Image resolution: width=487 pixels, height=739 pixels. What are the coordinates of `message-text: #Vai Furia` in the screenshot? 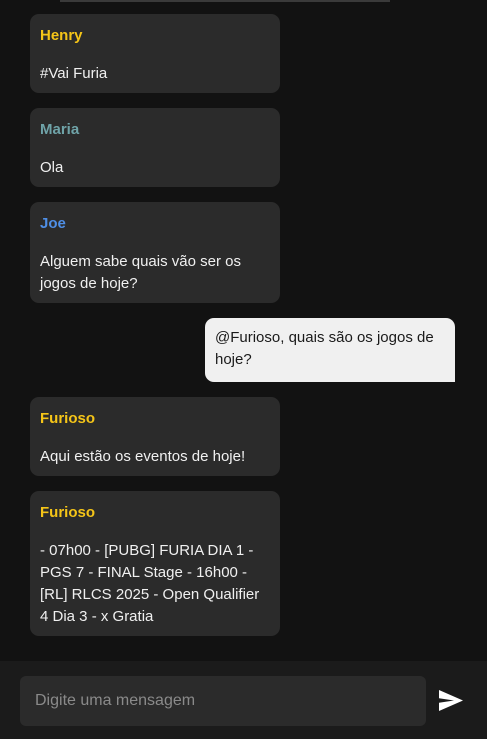 It's located at (74, 73).